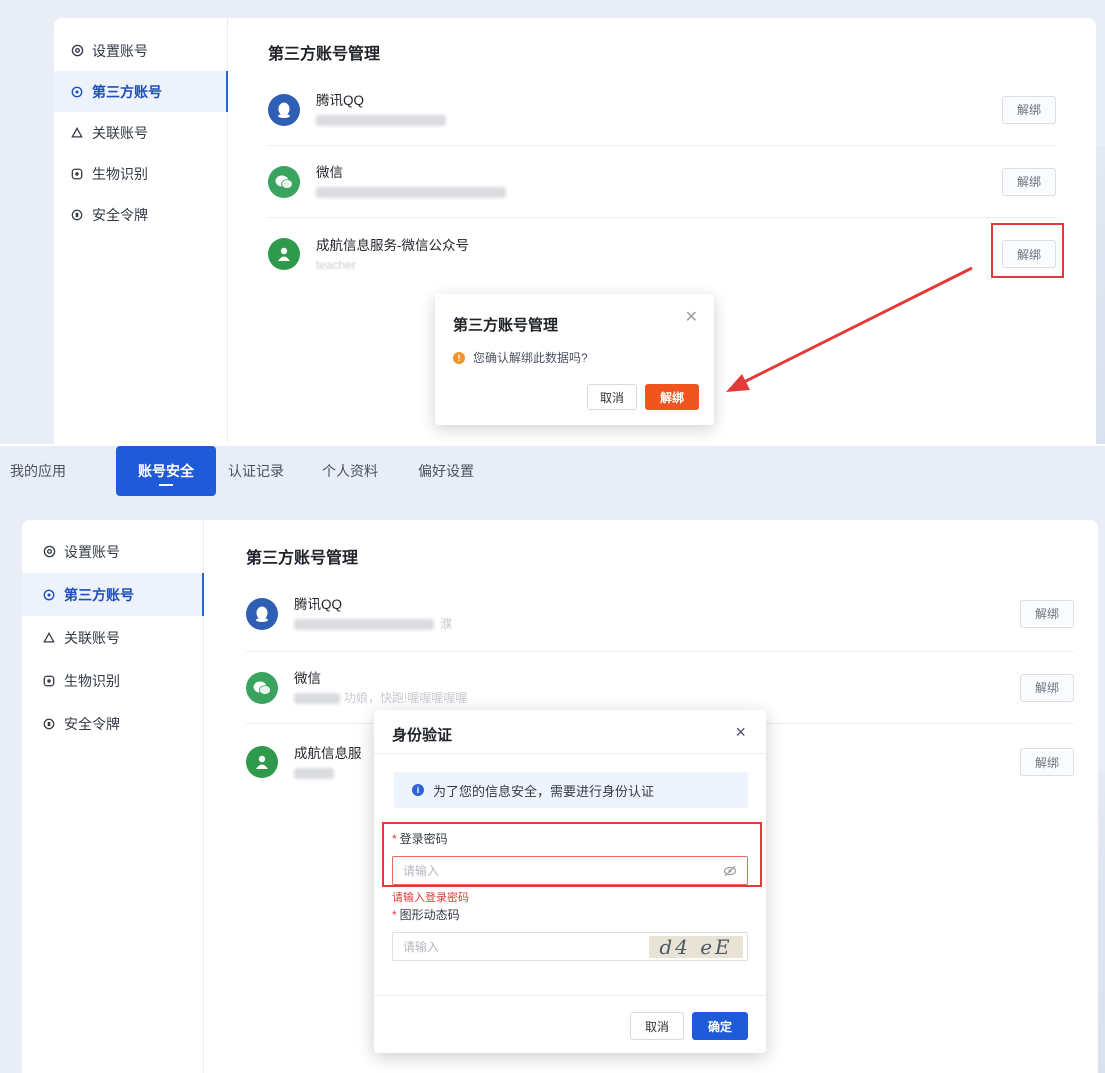 This screenshot has height=1073, width=1105. What do you see at coordinates (418, 790) in the screenshot?
I see `info-icon: i` at bounding box center [418, 790].